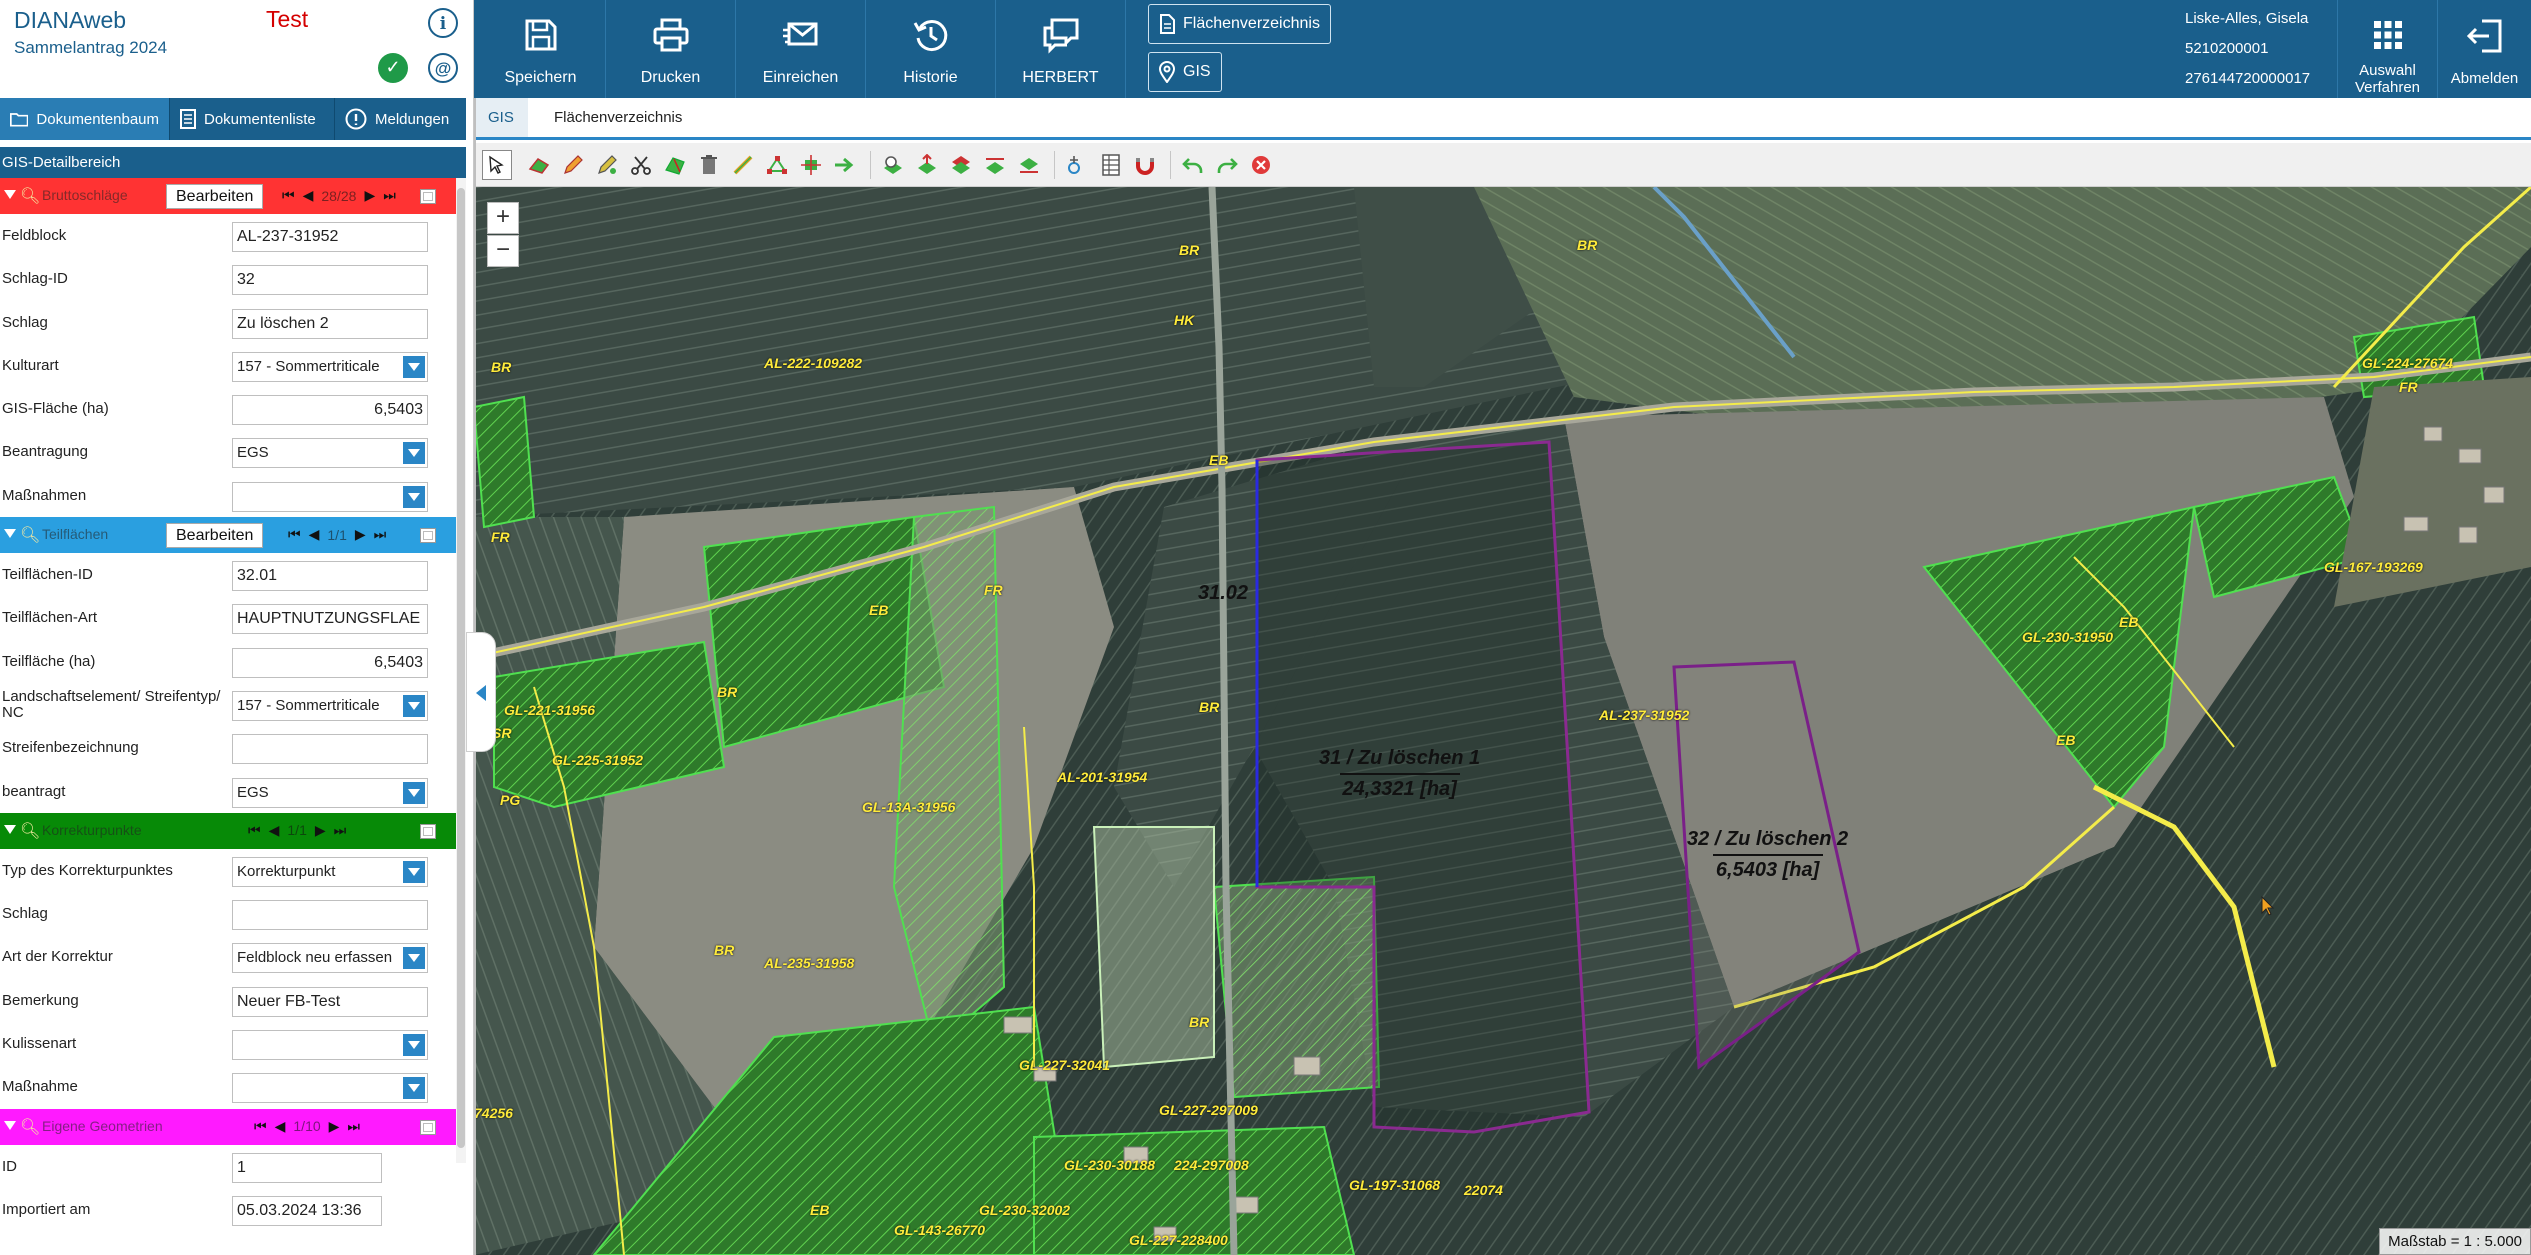 Image resolution: width=2531 pixels, height=1255 pixels. I want to click on vertex-snap-tool, so click(777, 165).